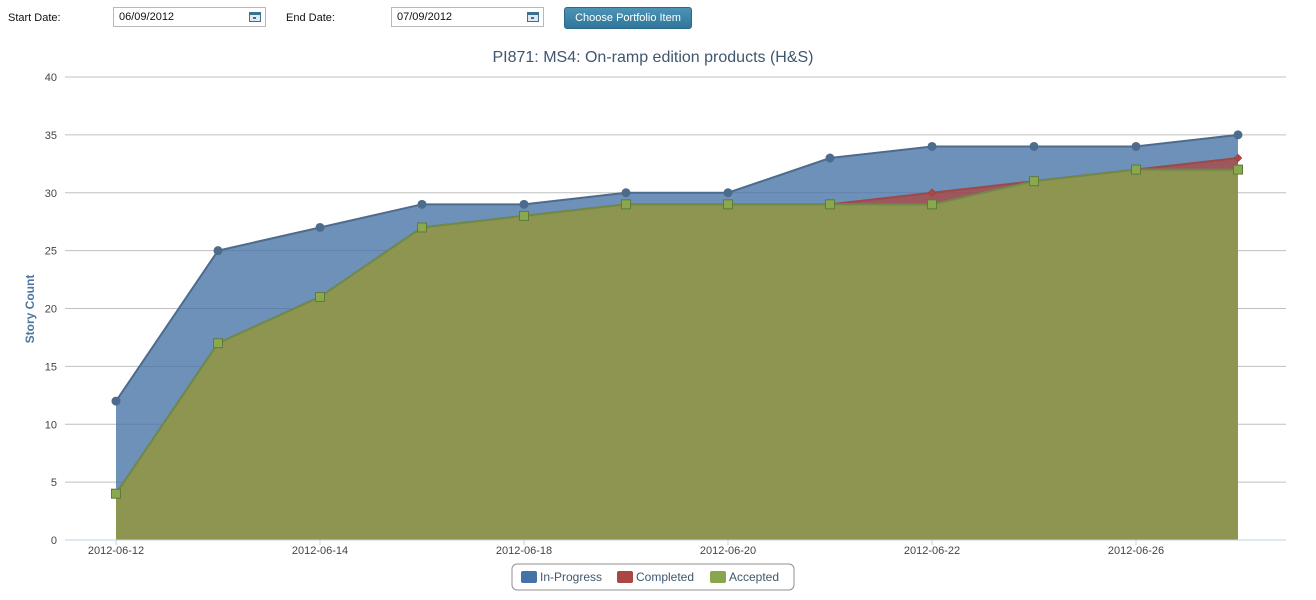 This screenshot has width=1316, height=600. Describe the element at coordinates (932, 551) in the screenshot. I see `x-tick-label: 2012-06-22` at that location.